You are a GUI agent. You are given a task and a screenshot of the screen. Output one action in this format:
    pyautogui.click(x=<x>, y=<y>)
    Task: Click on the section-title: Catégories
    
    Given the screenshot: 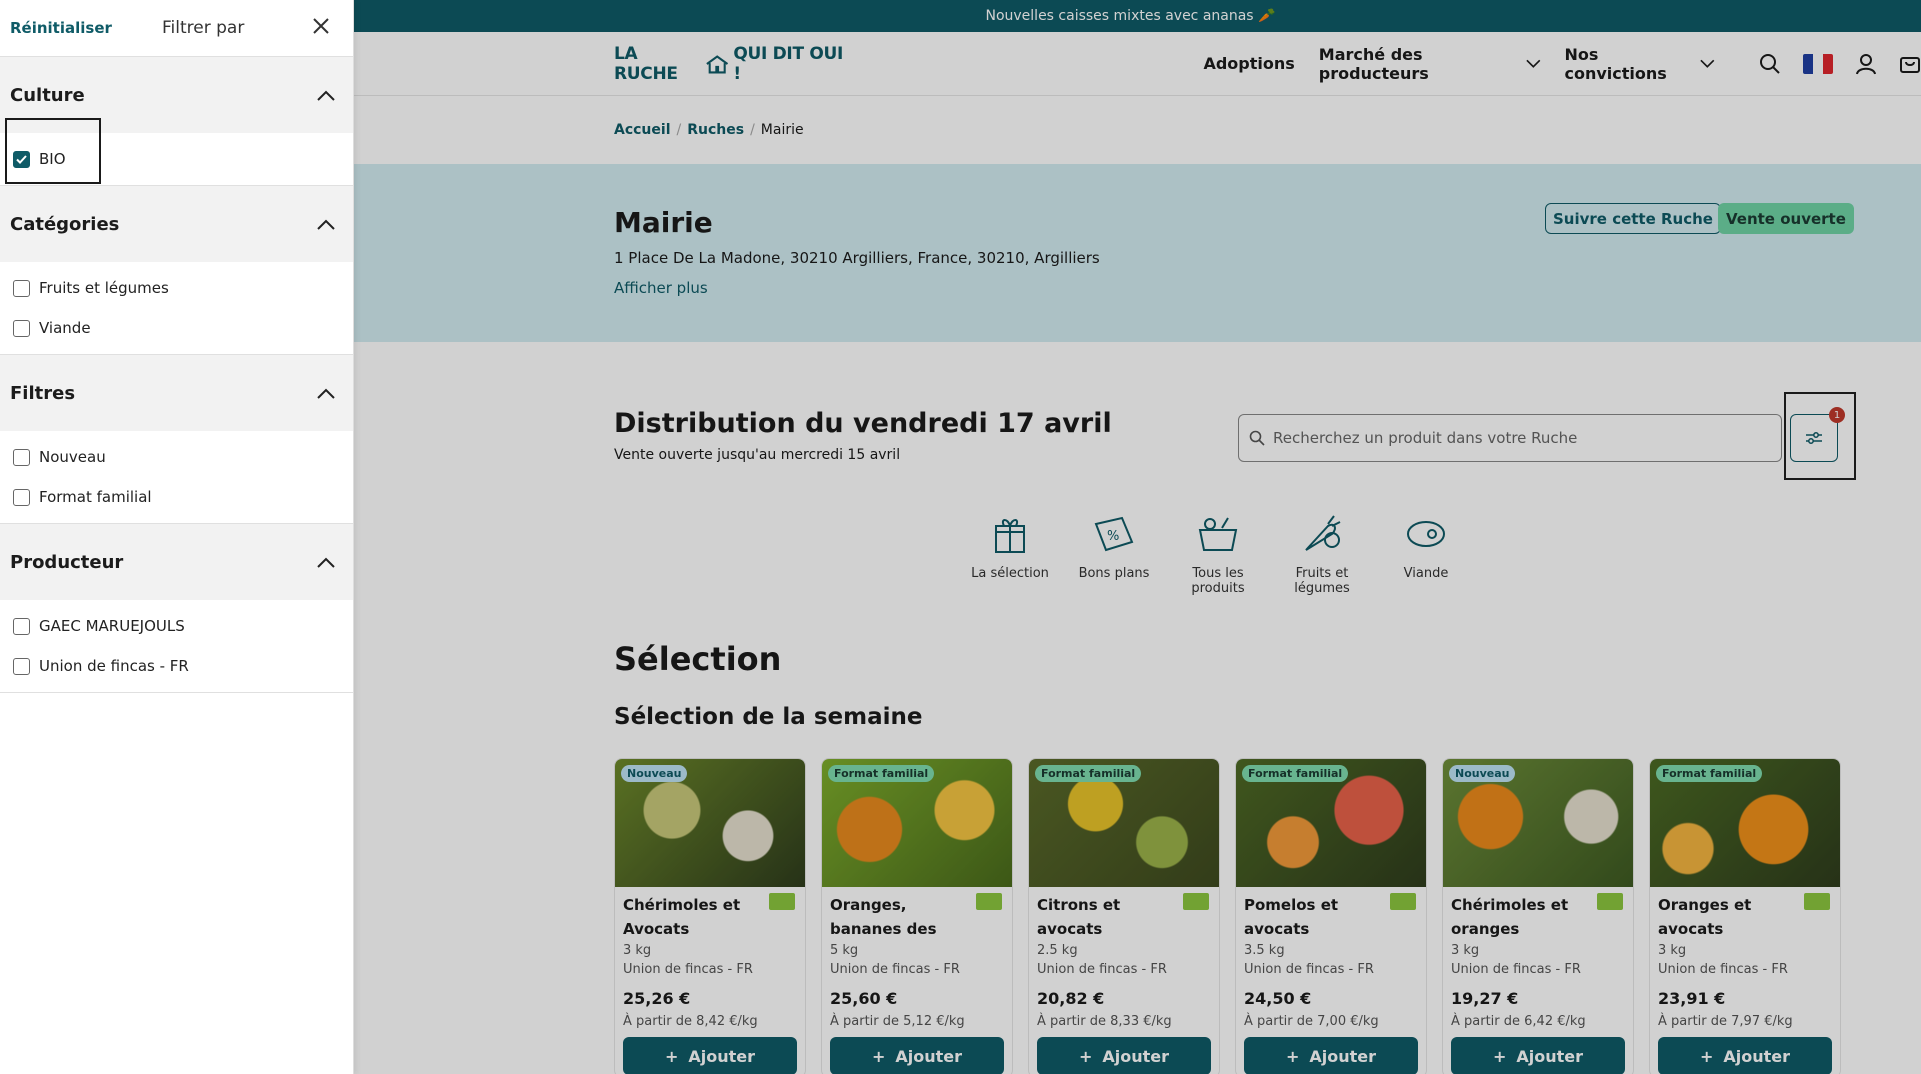 What is the action you would take?
    pyautogui.click(x=65, y=224)
    